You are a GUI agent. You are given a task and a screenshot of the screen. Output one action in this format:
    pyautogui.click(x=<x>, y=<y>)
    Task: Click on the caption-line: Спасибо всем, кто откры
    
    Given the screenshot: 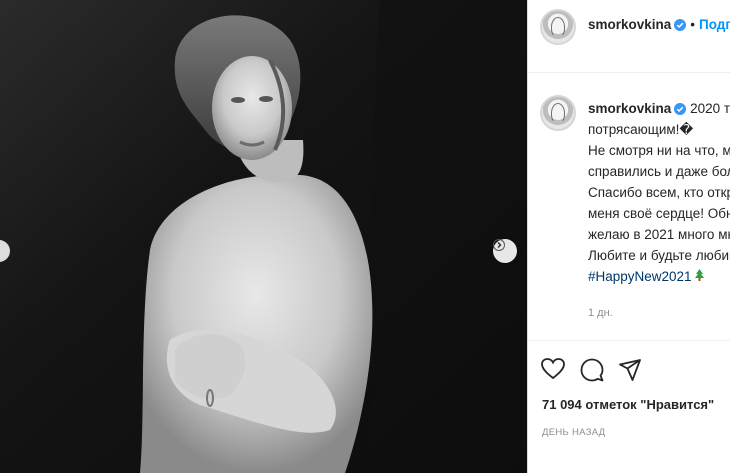 What is the action you would take?
    pyautogui.click(x=659, y=192)
    